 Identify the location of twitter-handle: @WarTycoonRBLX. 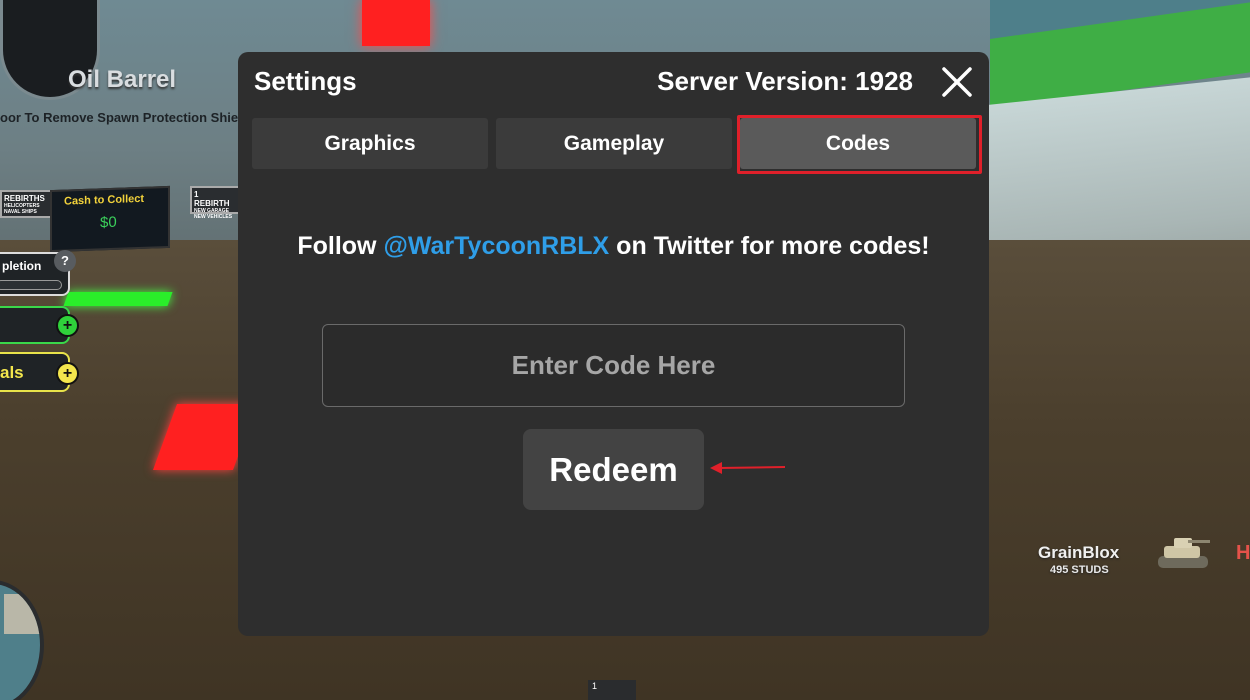
(496, 246).